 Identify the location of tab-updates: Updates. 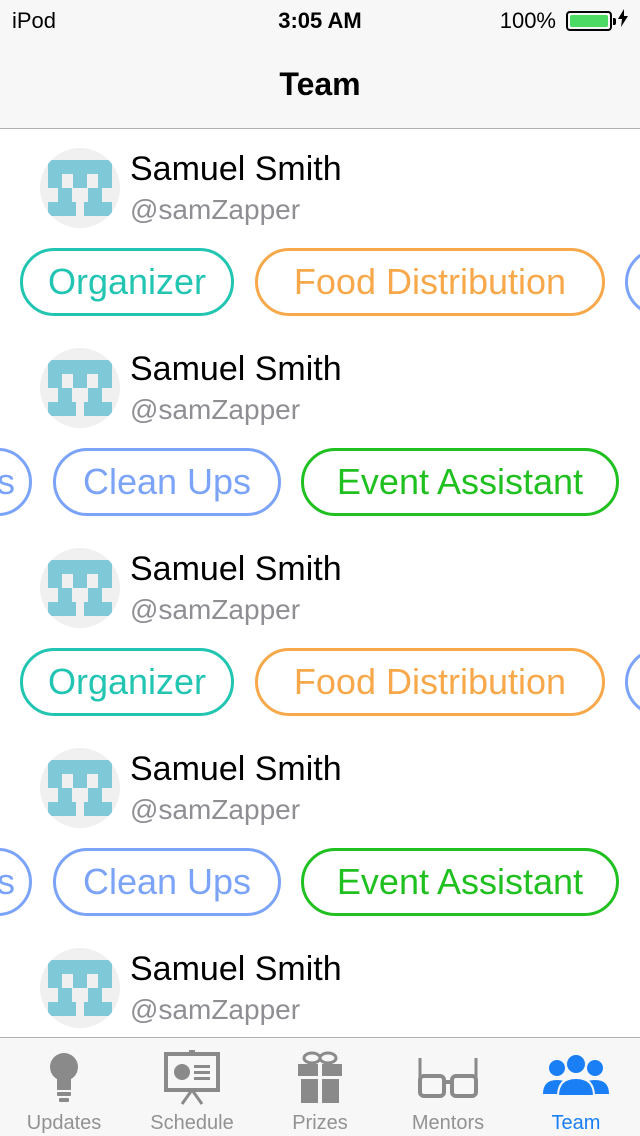
(64, 1087).